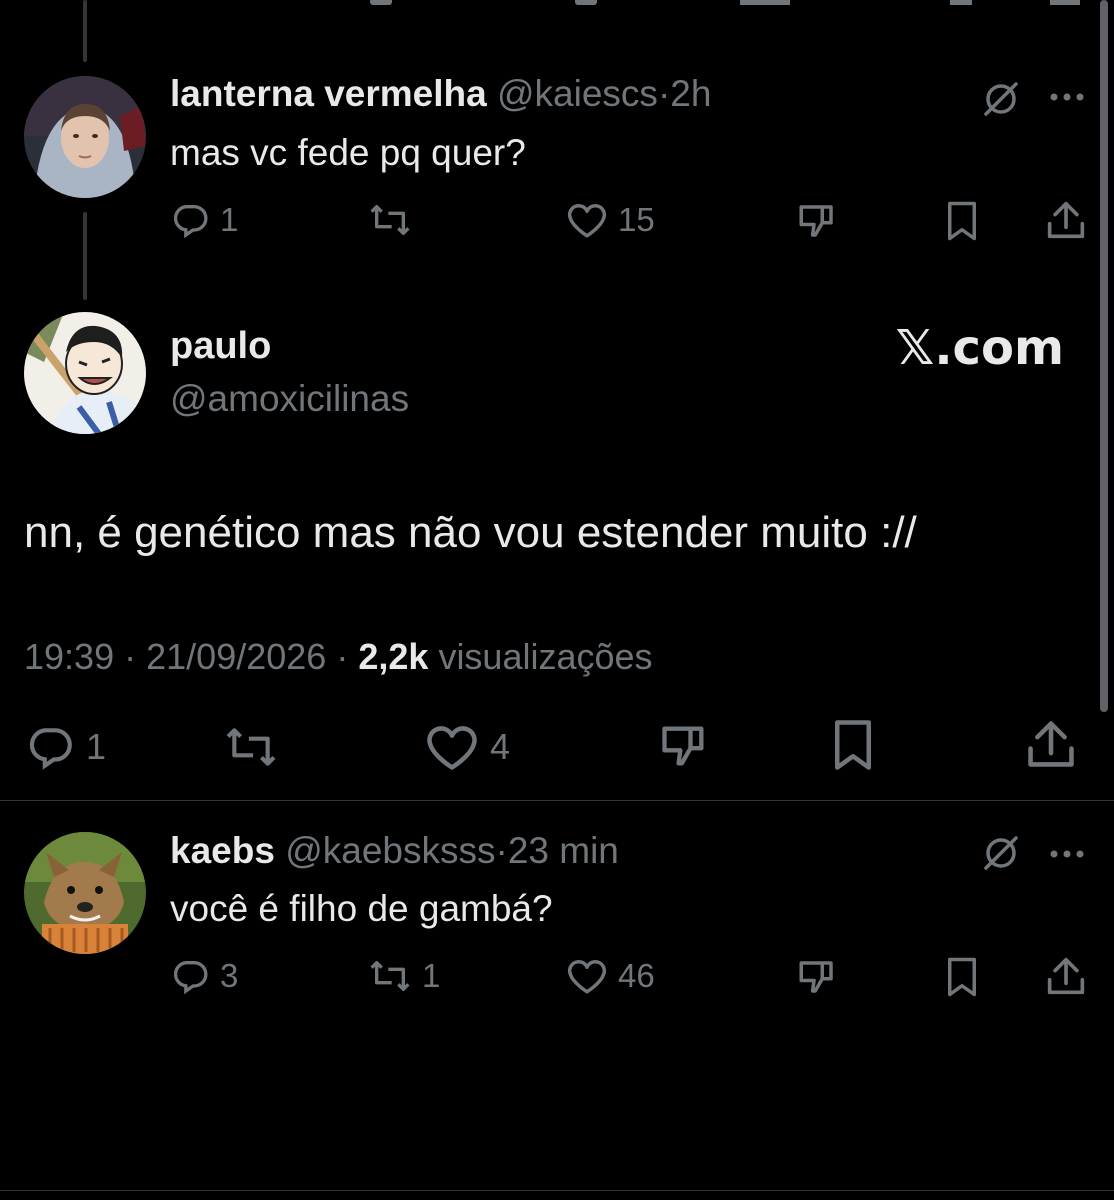 This screenshot has width=1114, height=1200. Describe the element at coordinates (393, 656) in the screenshot. I see `views-count: 2,2k` at that location.